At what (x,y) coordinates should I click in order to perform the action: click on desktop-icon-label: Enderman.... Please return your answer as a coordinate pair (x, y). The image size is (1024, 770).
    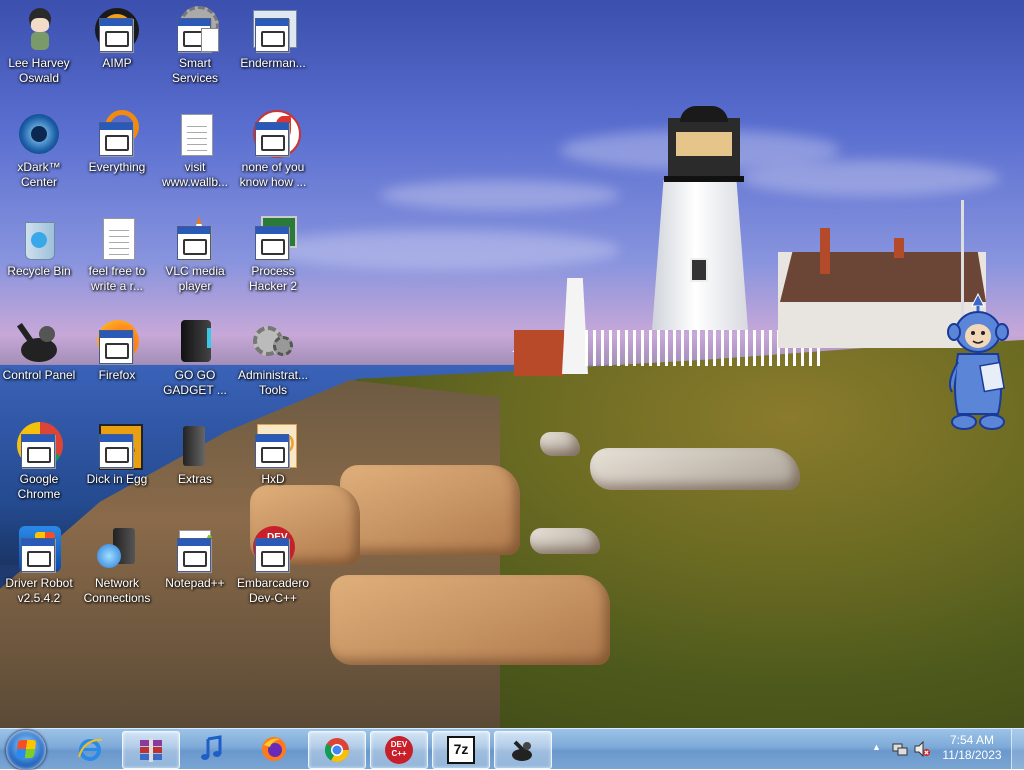
    Looking at the image, I should click on (273, 63).